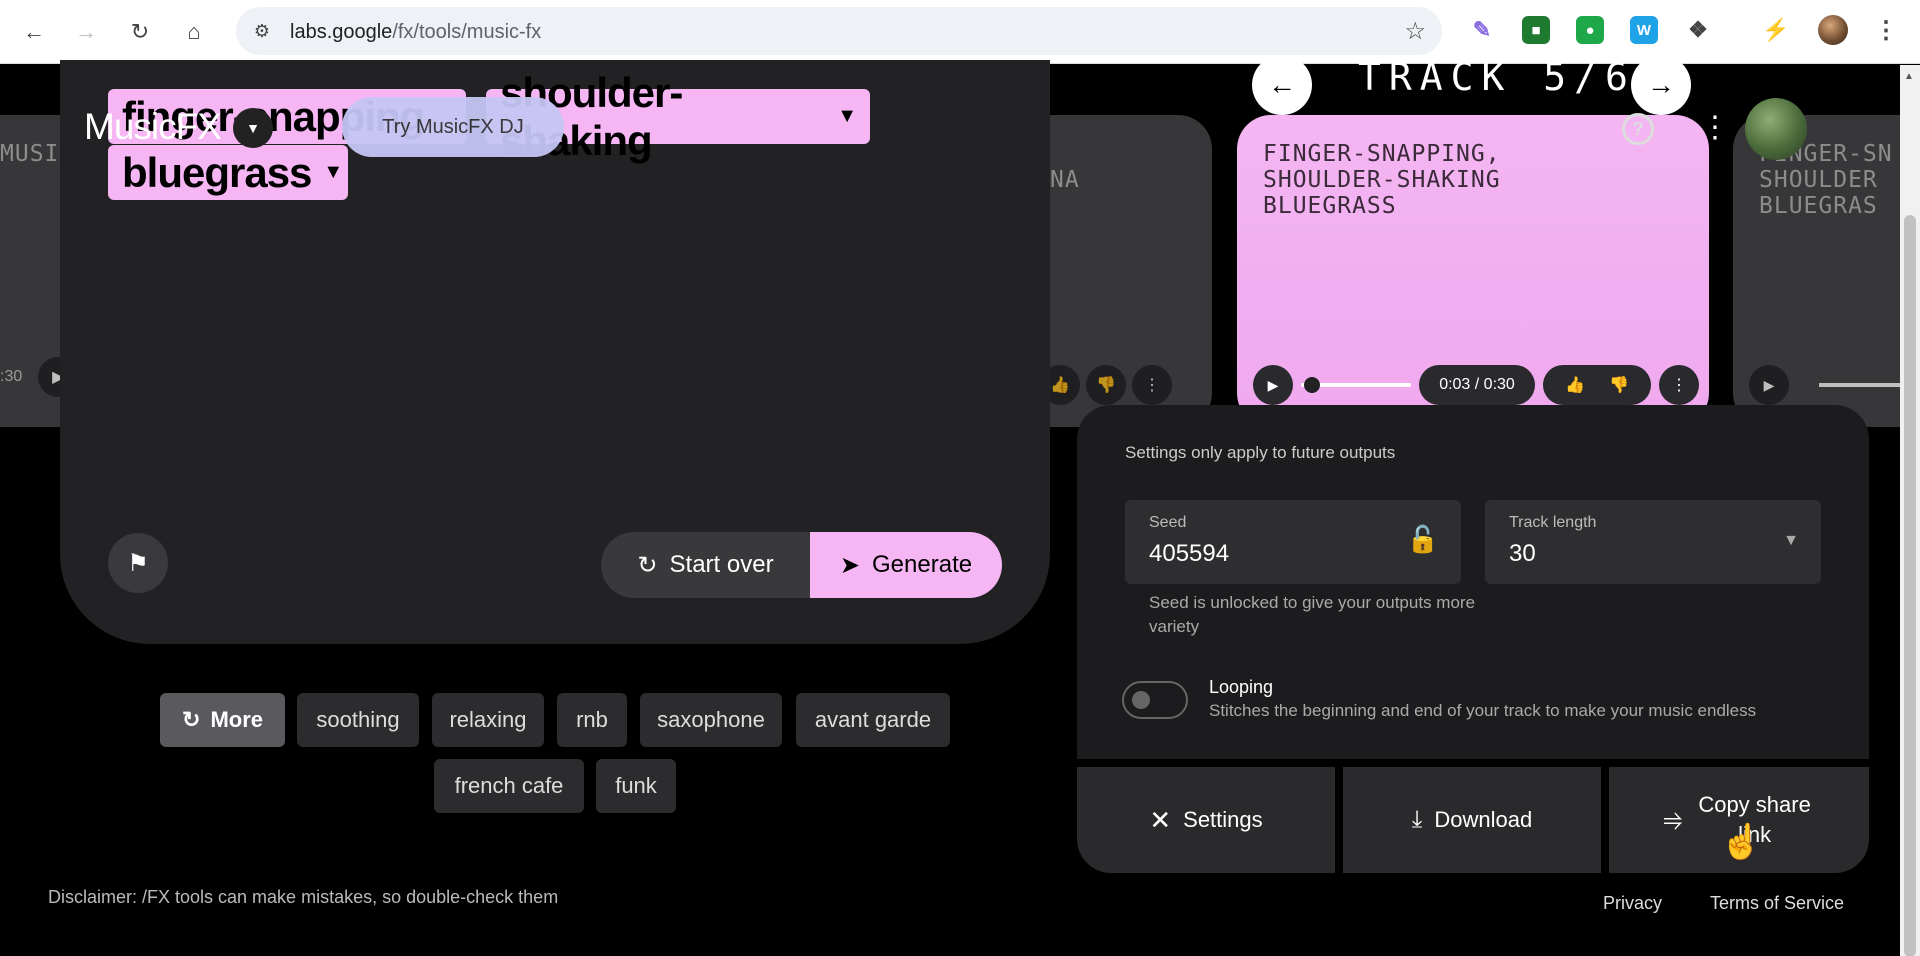  Describe the element at coordinates (1833, 30) in the screenshot. I see `profile-avatar-icon` at that location.